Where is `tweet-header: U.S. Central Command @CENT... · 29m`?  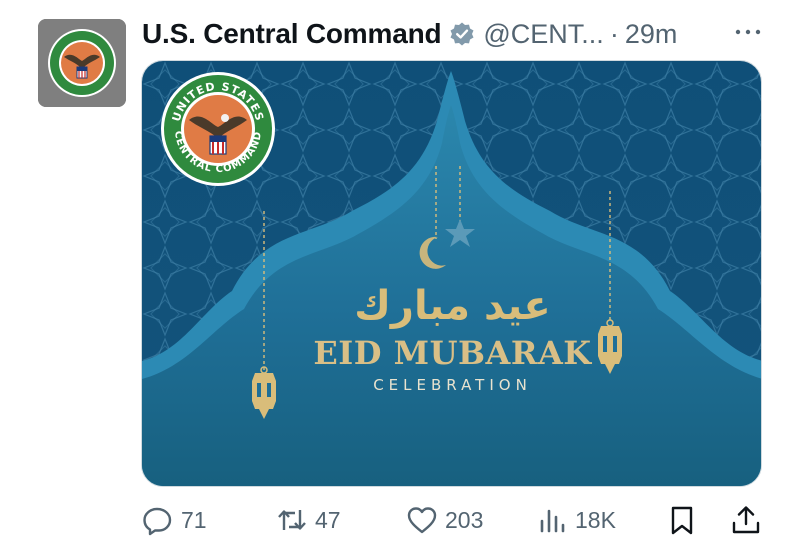 tweet-header: U.S. Central Command @CENT... · 29m is located at coordinates (452, 34).